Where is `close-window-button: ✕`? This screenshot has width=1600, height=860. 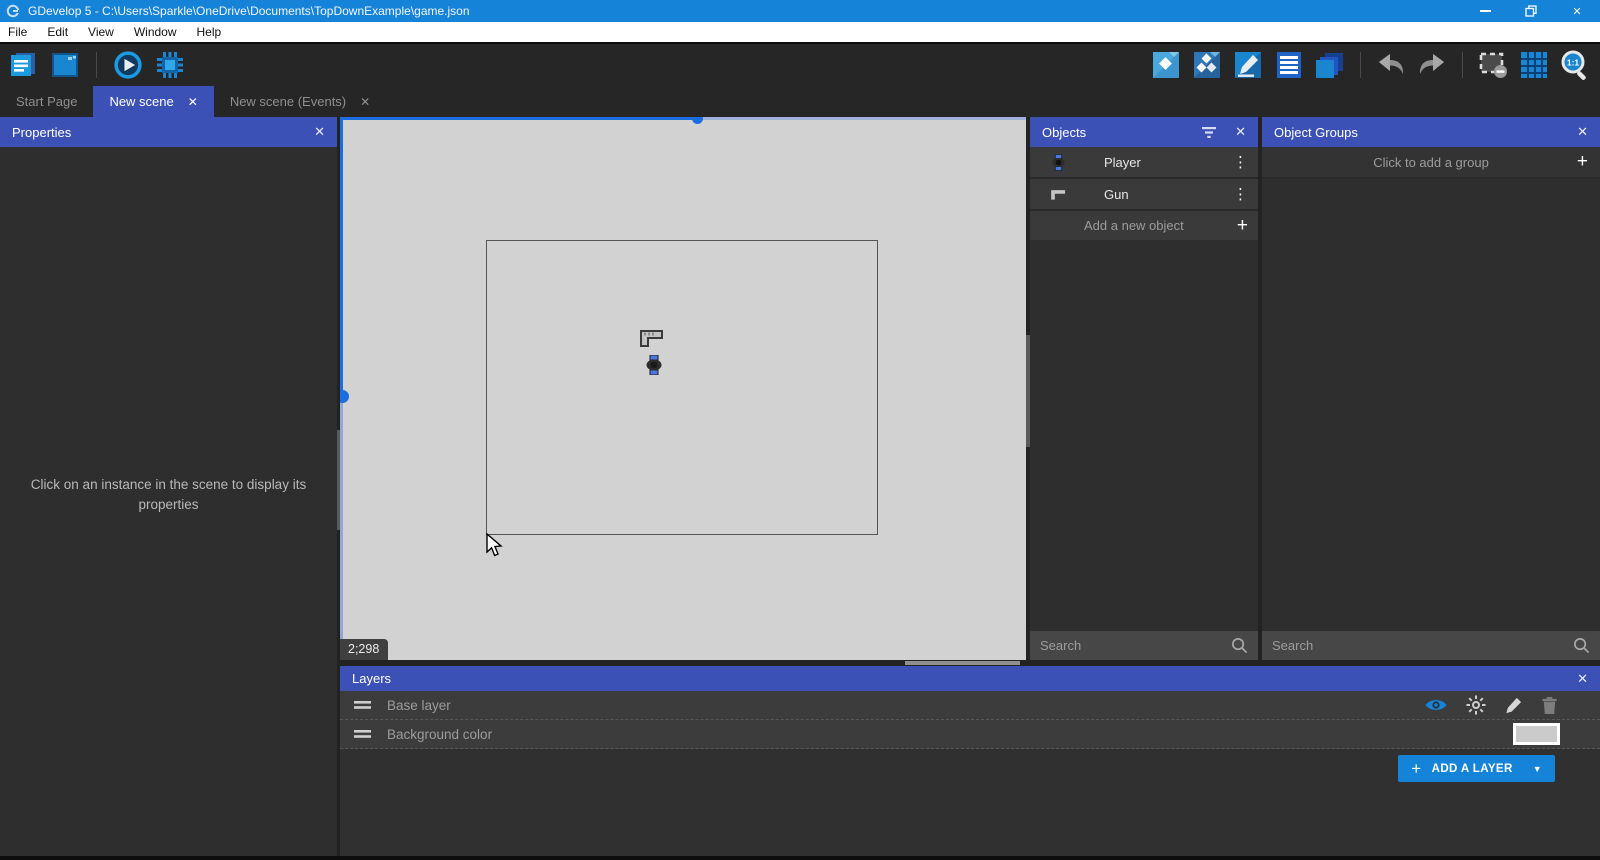 close-window-button: ✕ is located at coordinates (1577, 11).